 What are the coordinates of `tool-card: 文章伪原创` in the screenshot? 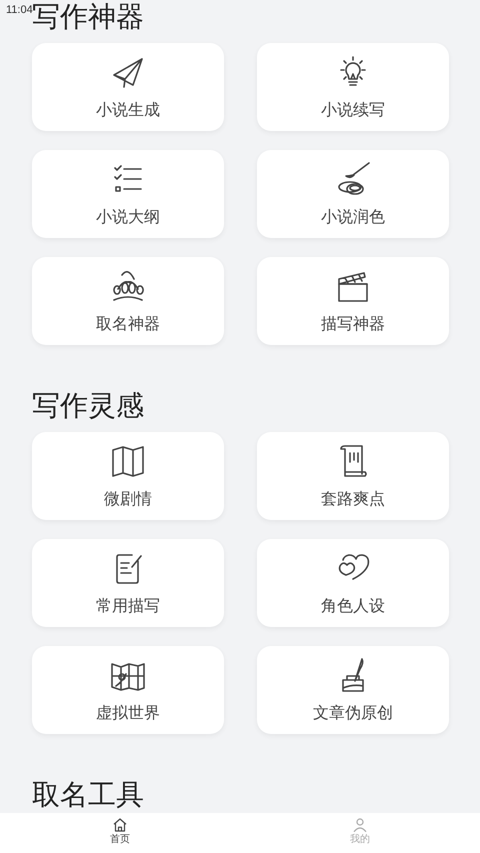 It's located at (353, 690).